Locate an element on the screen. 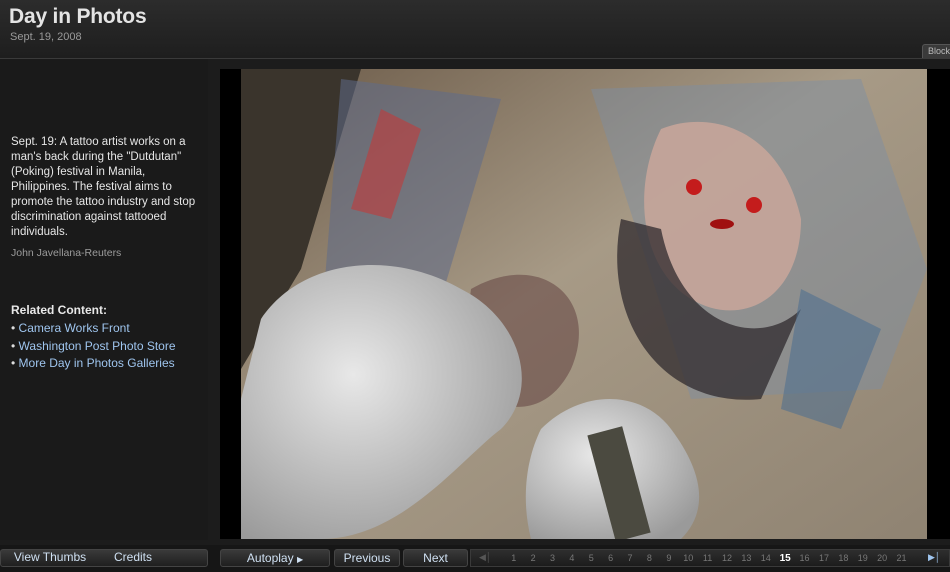 The image size is (950, 572). page-link: 9 is located at coordinates (668, 558).